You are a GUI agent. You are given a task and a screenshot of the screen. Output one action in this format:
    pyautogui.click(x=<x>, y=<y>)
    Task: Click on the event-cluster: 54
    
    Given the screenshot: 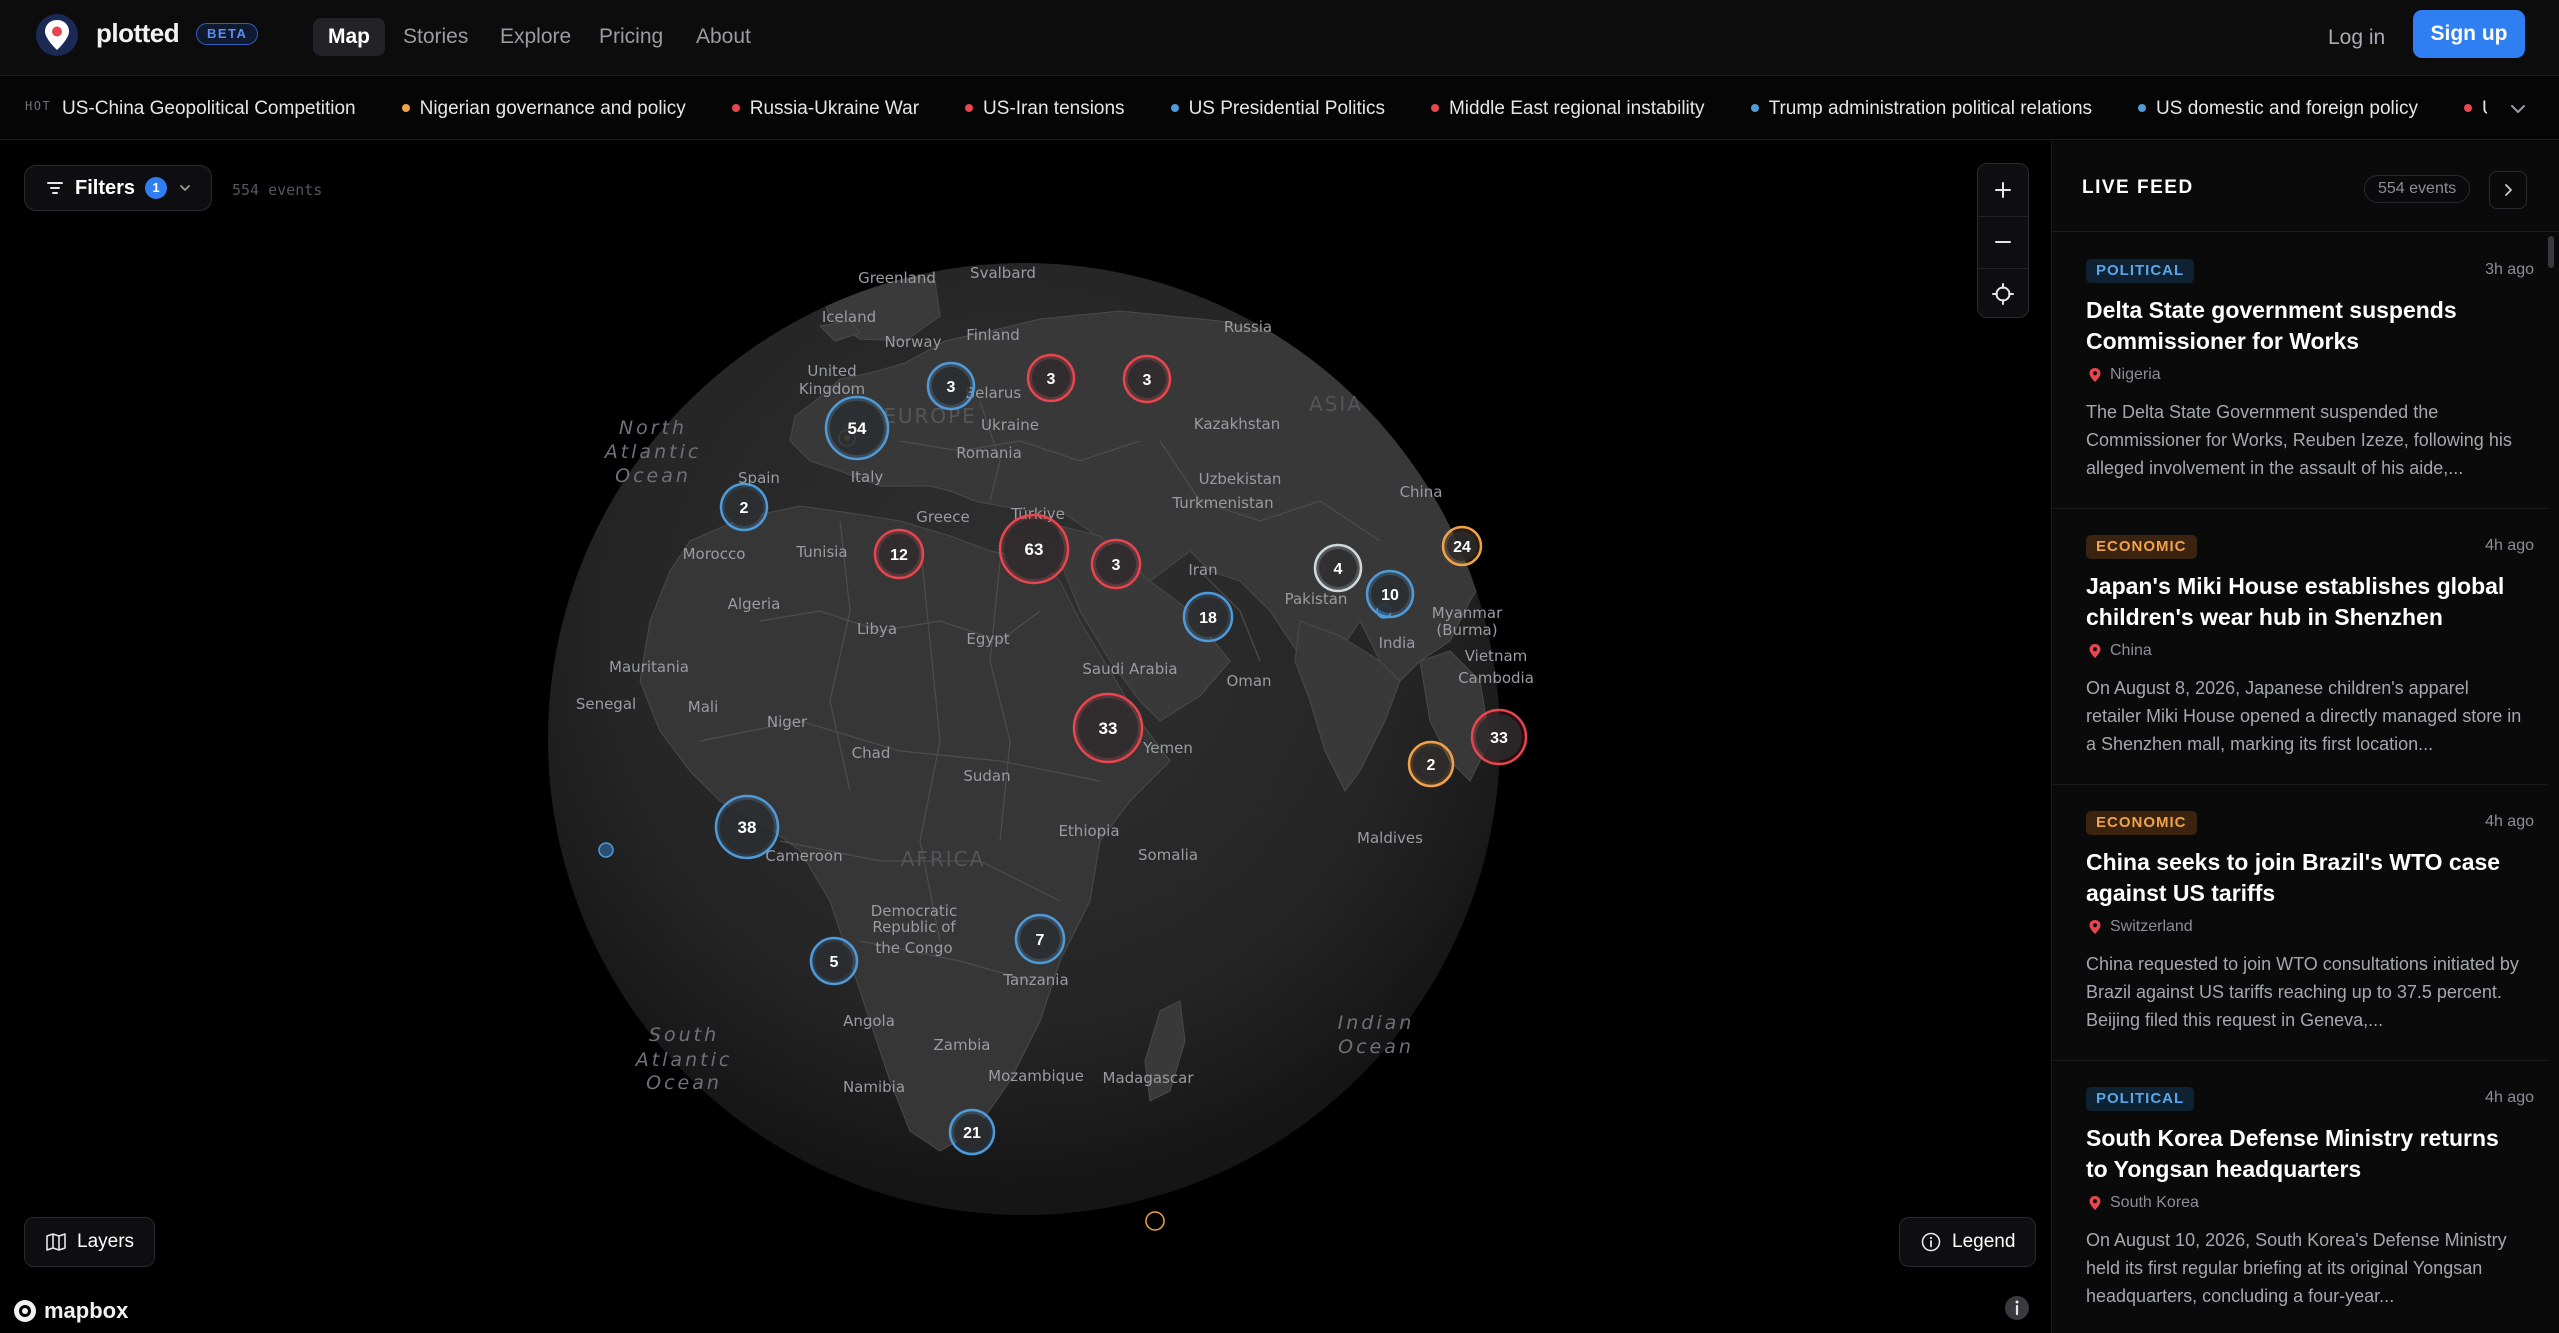 What is the action you would take?
    pyautogui.click(x=857, y=428)
    